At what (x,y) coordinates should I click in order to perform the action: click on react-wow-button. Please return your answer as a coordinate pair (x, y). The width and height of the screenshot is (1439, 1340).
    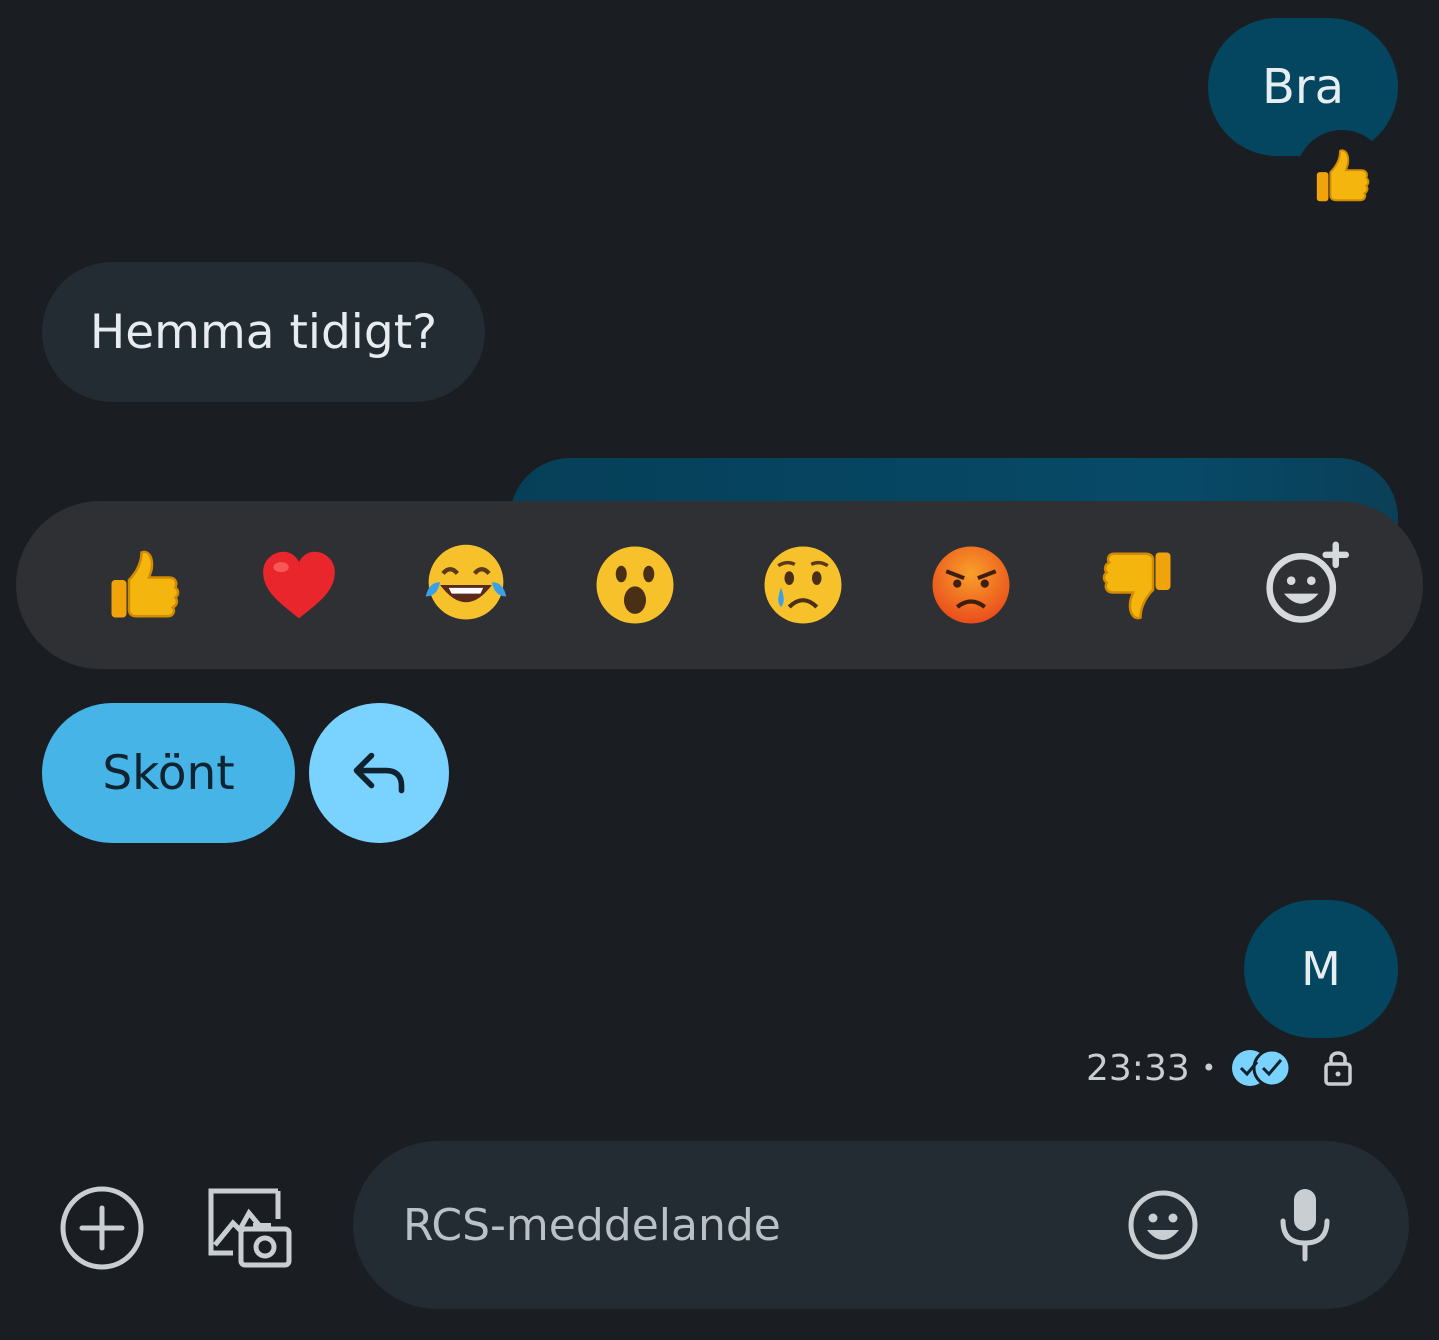
    Looking at the image, I should click on (635, 585).